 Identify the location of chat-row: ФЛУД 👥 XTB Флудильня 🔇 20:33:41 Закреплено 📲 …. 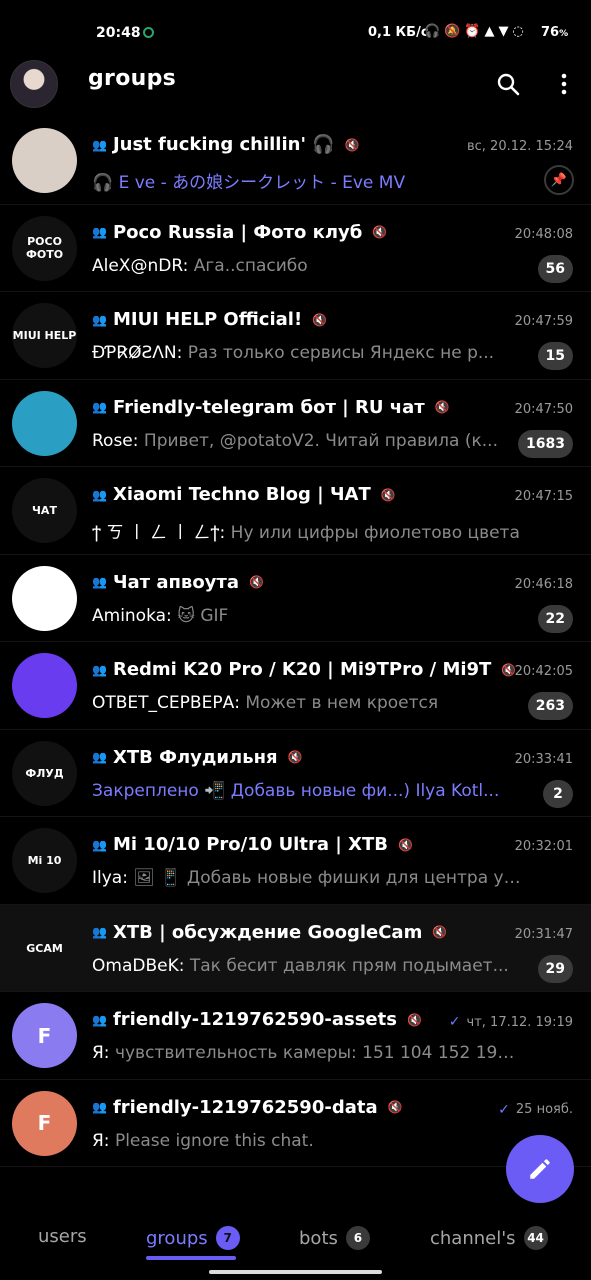
(295, 773).